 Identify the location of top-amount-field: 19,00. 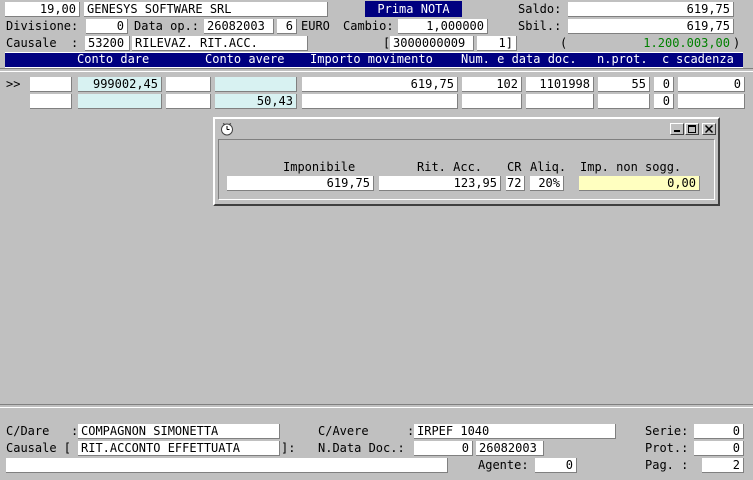
(42, 9).